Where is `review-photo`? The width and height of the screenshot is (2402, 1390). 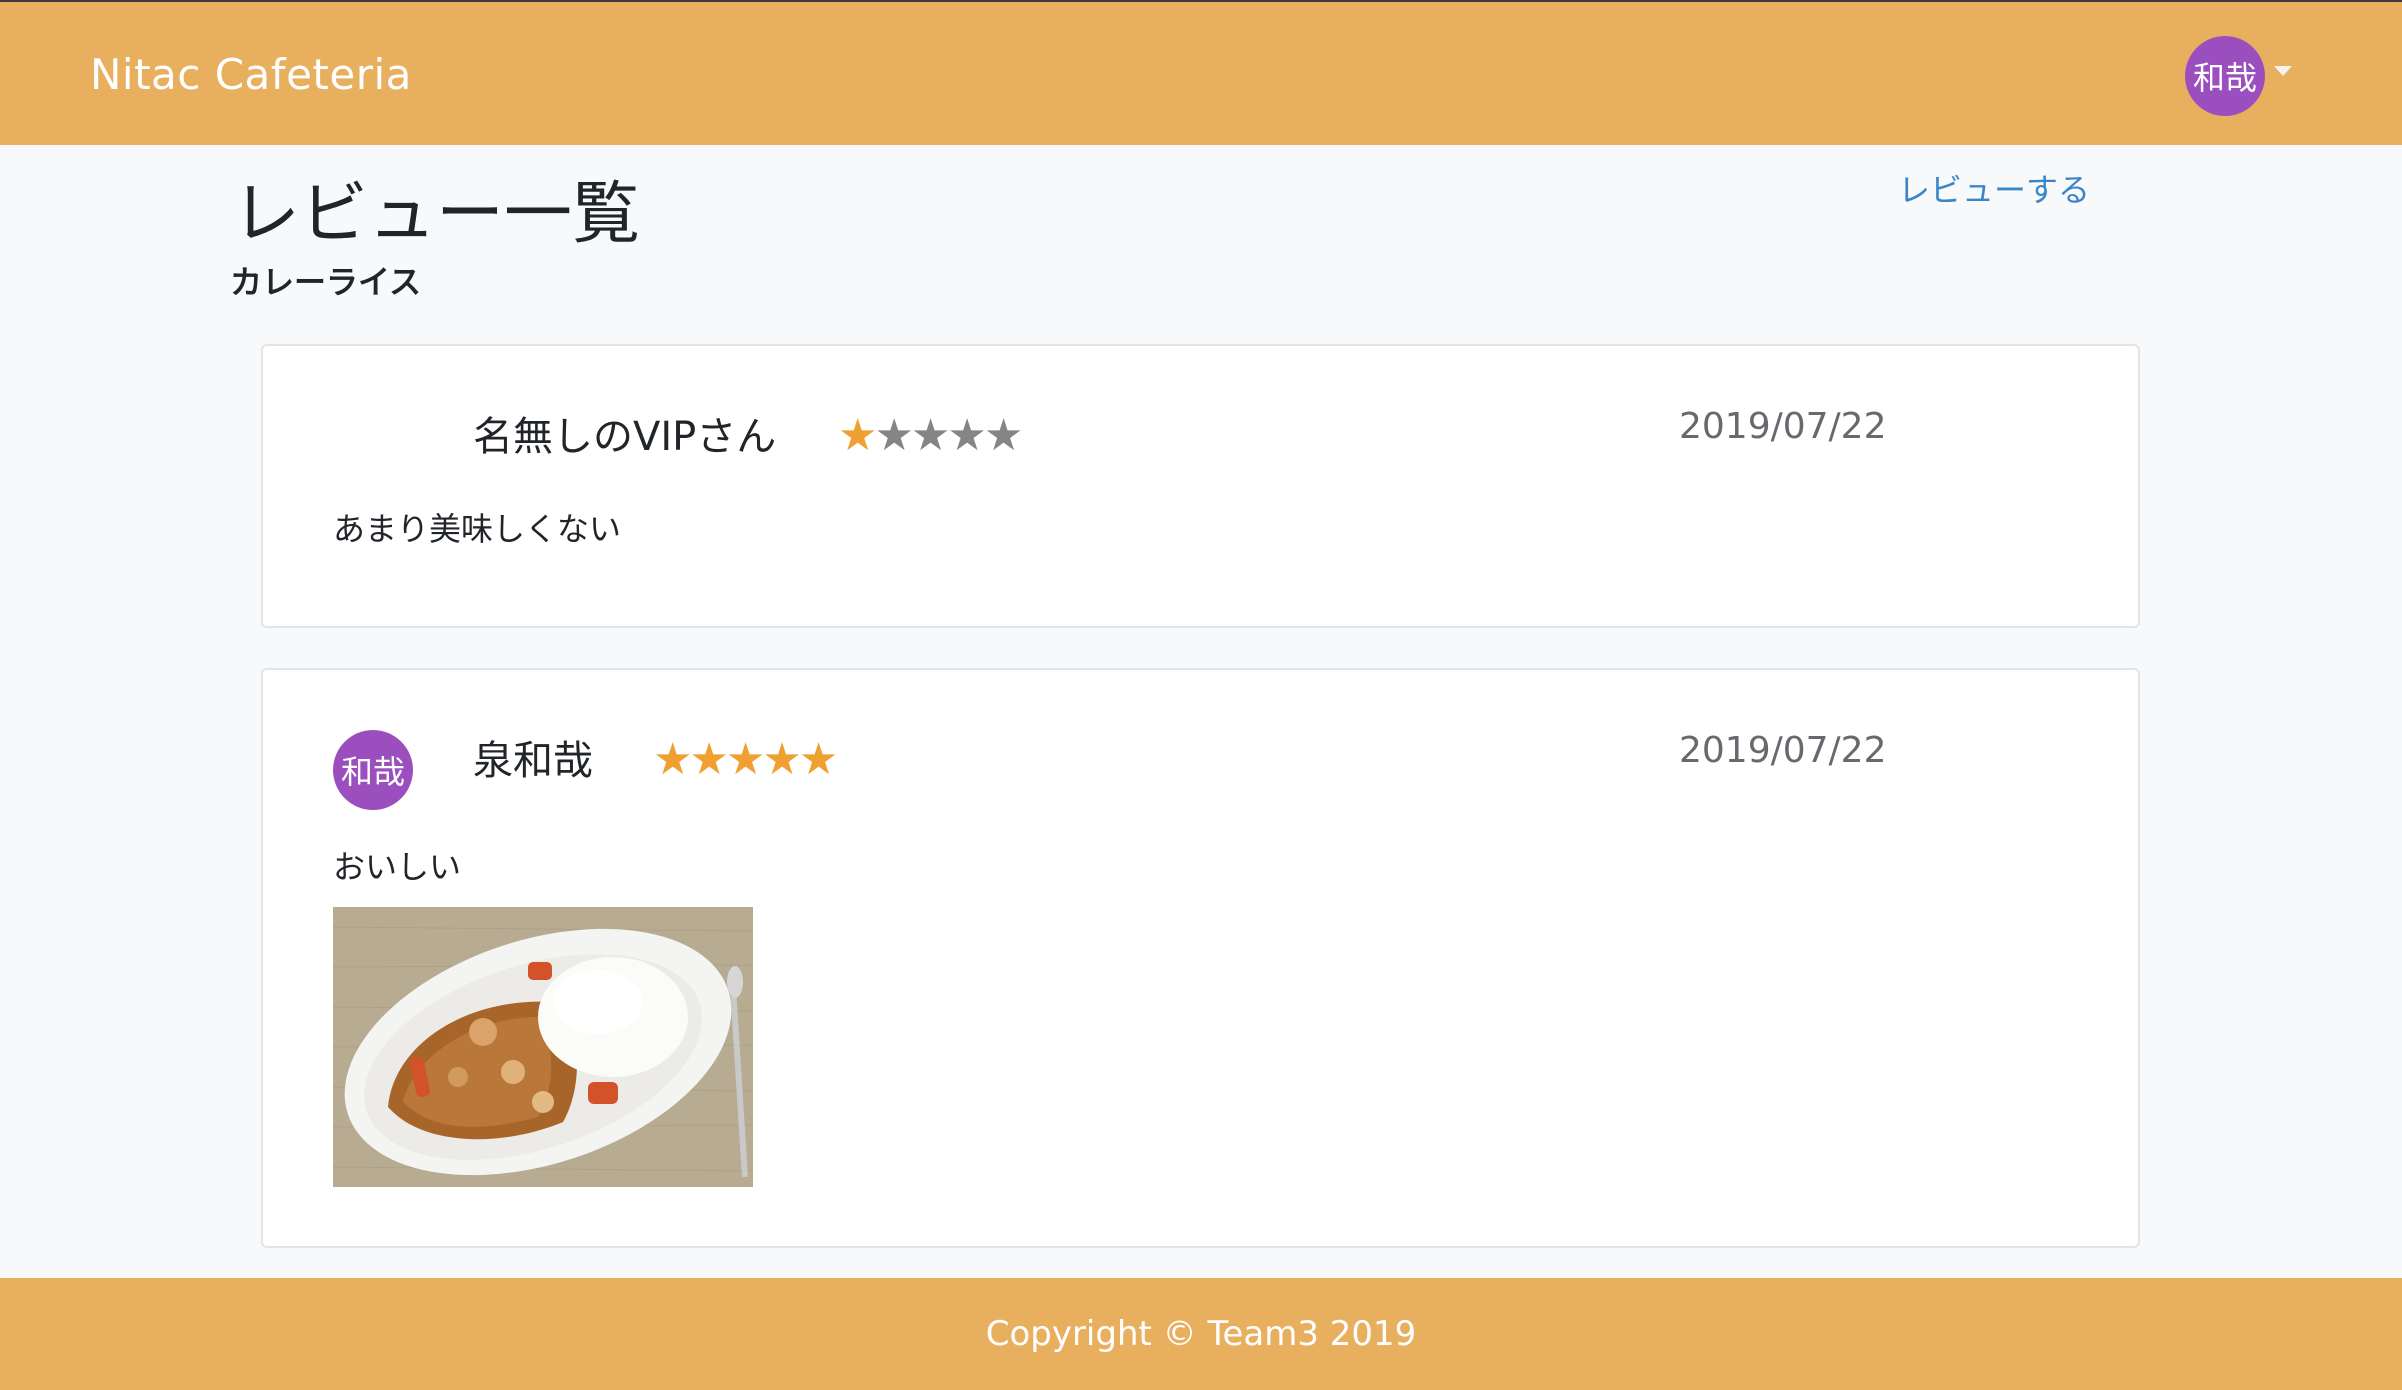
review-photo is located at coordinates (543, 1047).